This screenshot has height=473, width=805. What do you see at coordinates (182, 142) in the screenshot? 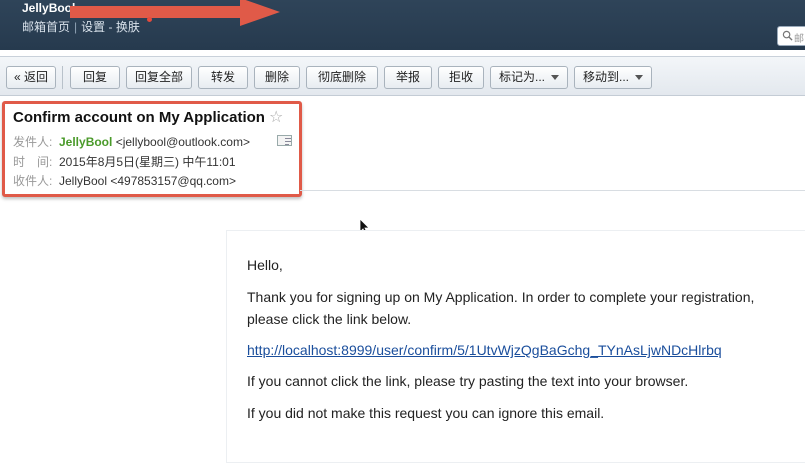
I see `sender-email: <jellybool@outlook.com>` at bounding box center [182, 142].